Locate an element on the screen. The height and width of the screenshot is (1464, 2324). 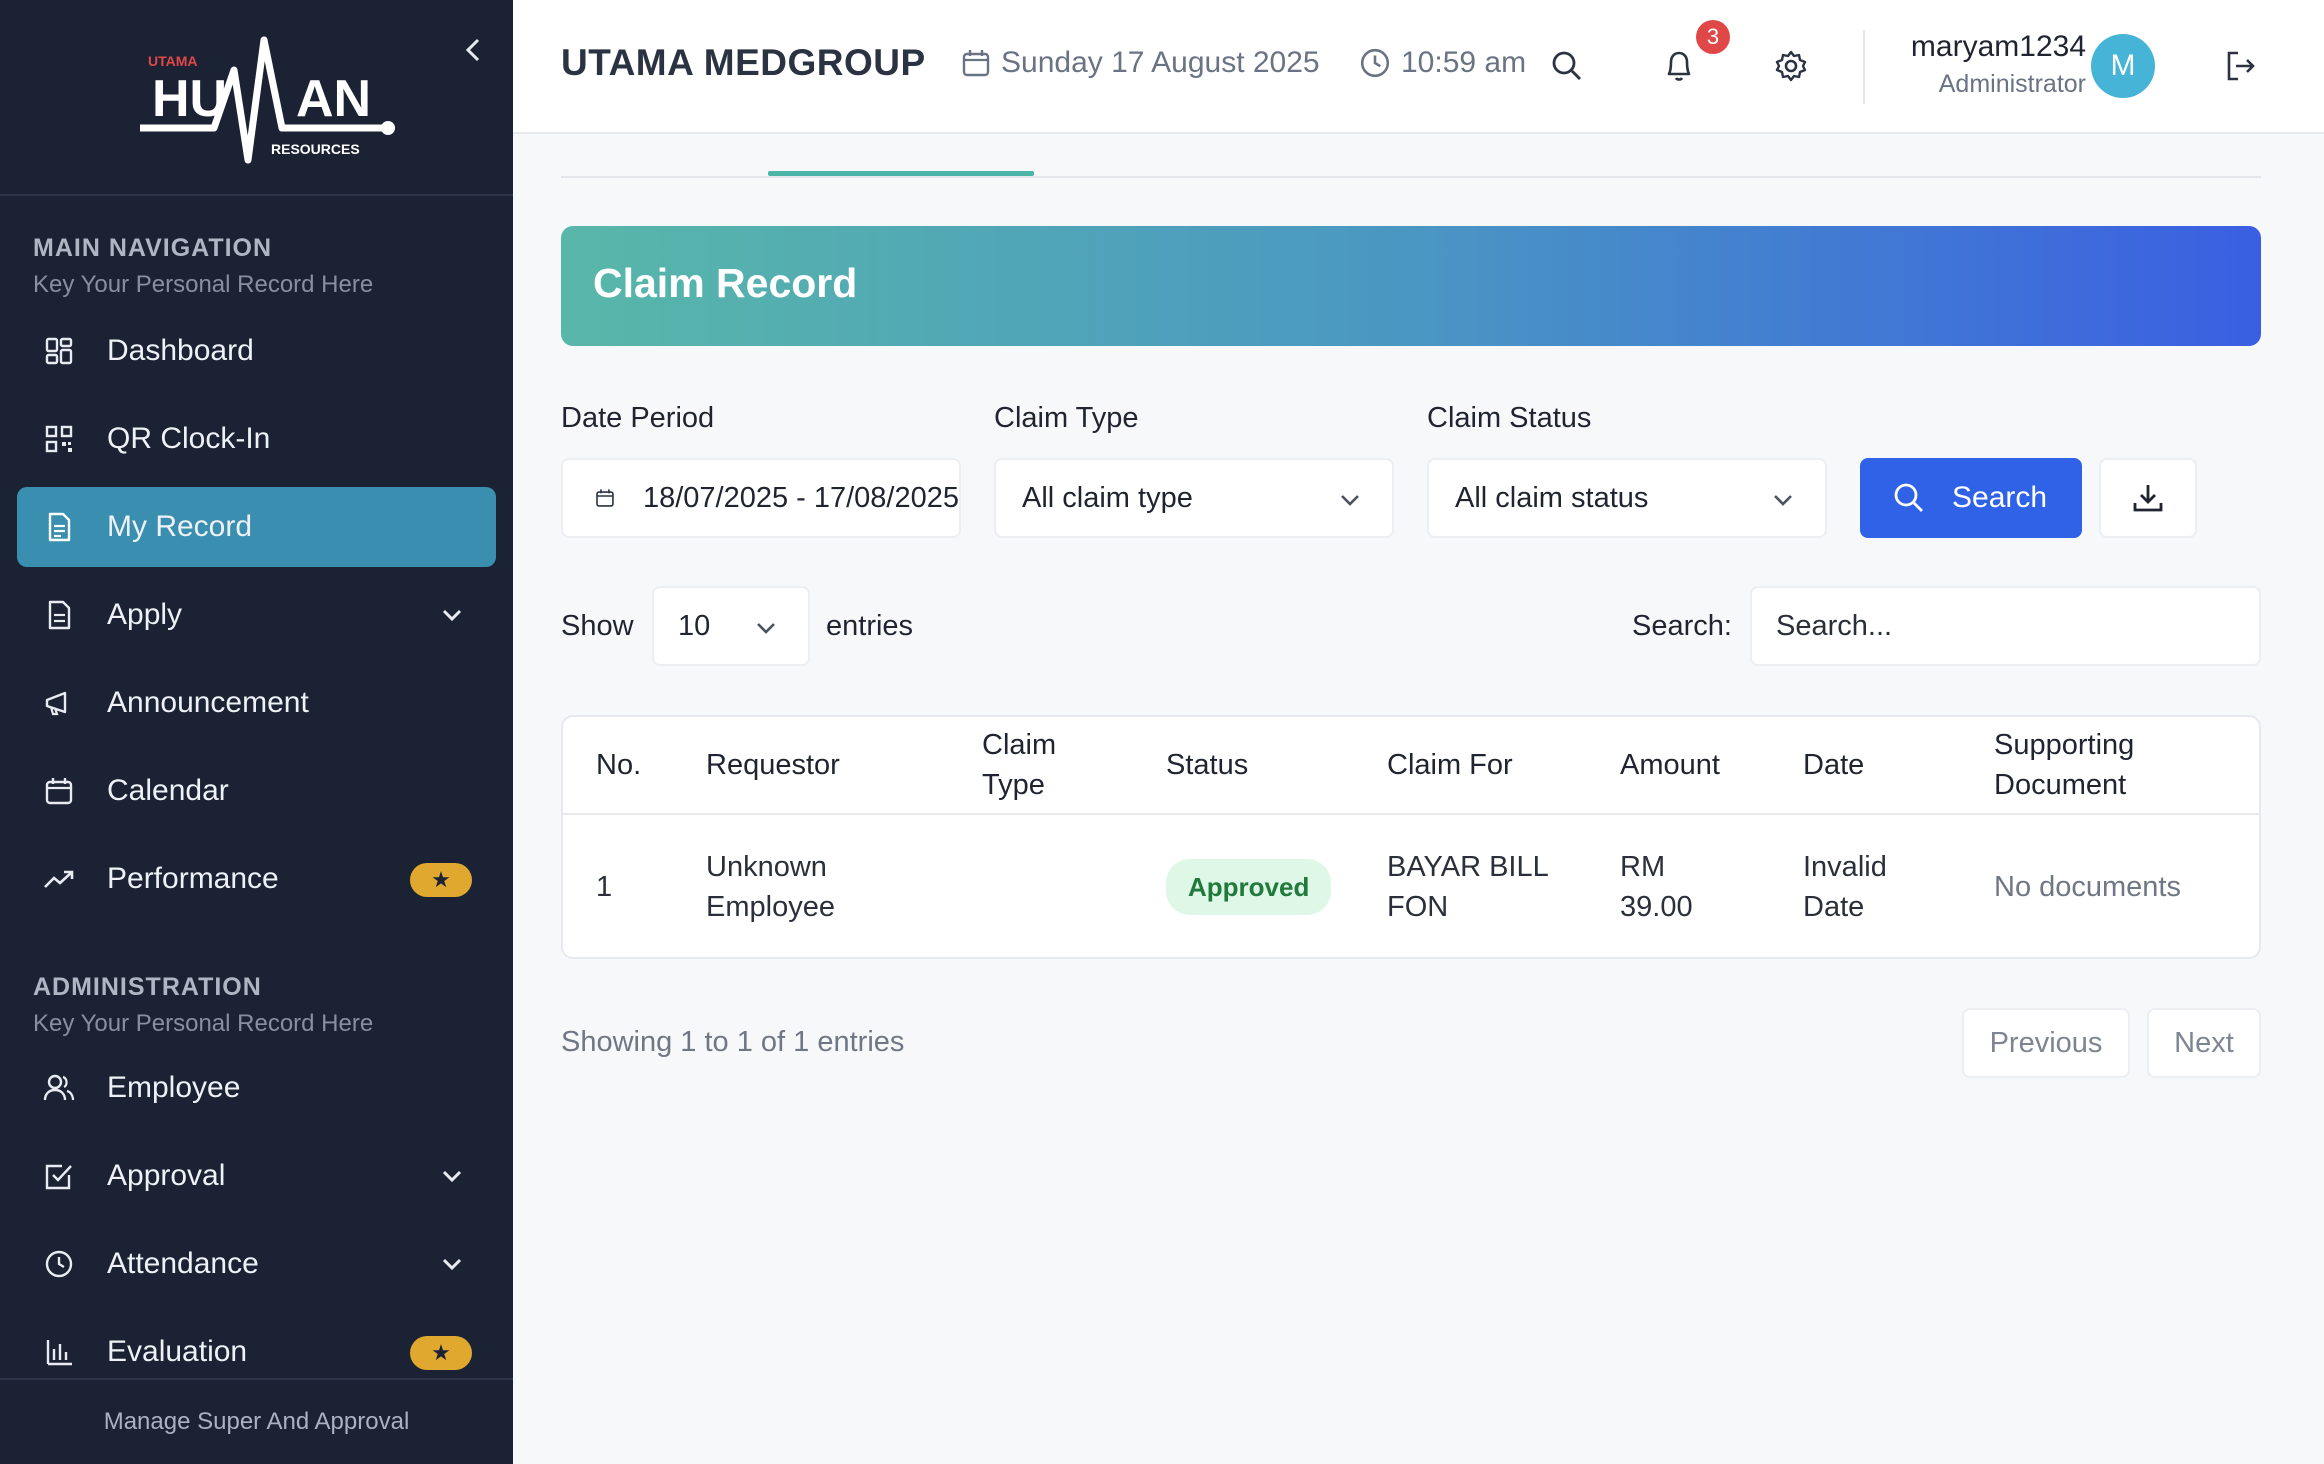
svg-text: AN is located at coordinates (333, 99).